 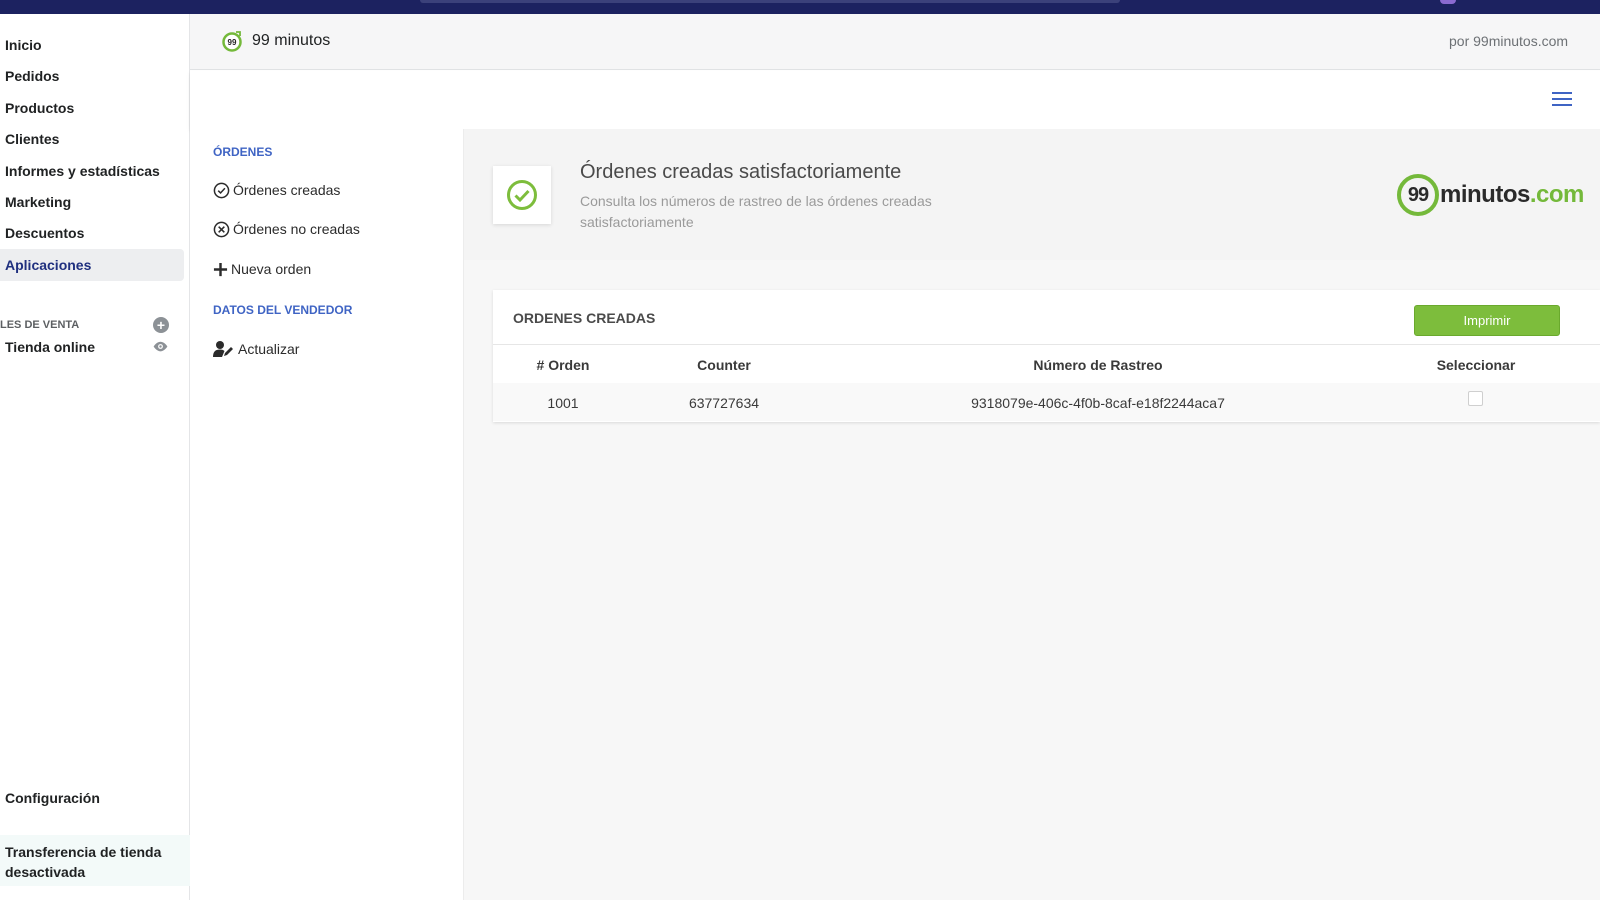 What do you see at coordinates (1487, 320) in the screenshot?
I see `print-button: Imprimir` at bounding box center [1487, 320].